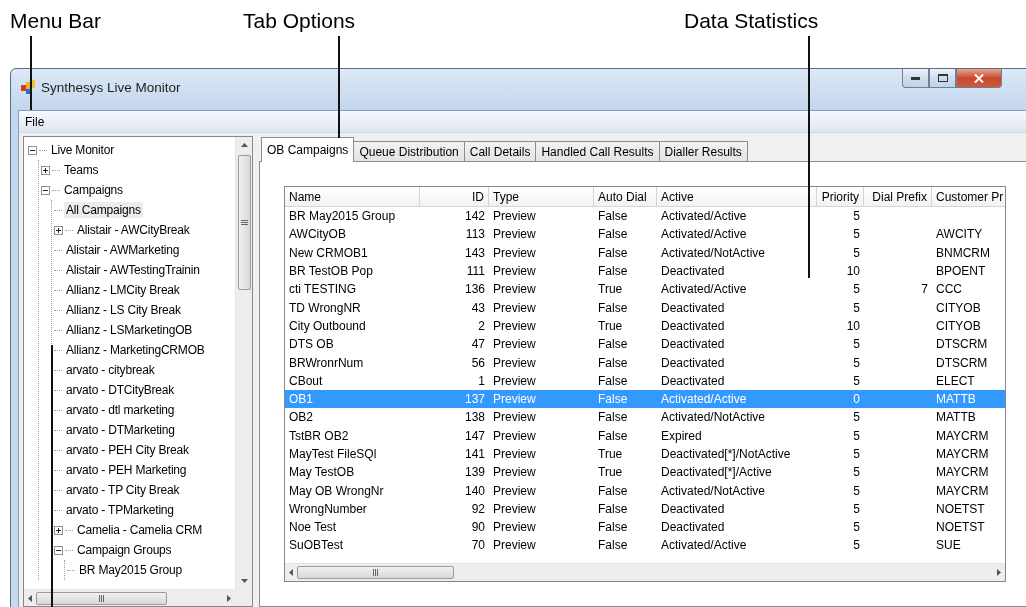  I want to click on column-header: Dial Prefix, so click(898, 197).